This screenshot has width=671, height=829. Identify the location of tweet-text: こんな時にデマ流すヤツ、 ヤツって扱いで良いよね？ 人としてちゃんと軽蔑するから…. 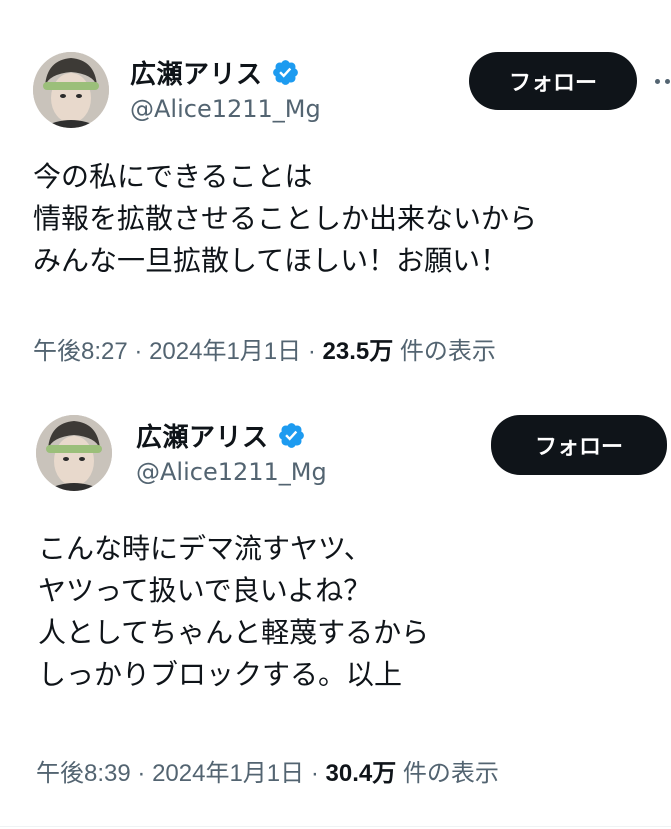
(233, 612).